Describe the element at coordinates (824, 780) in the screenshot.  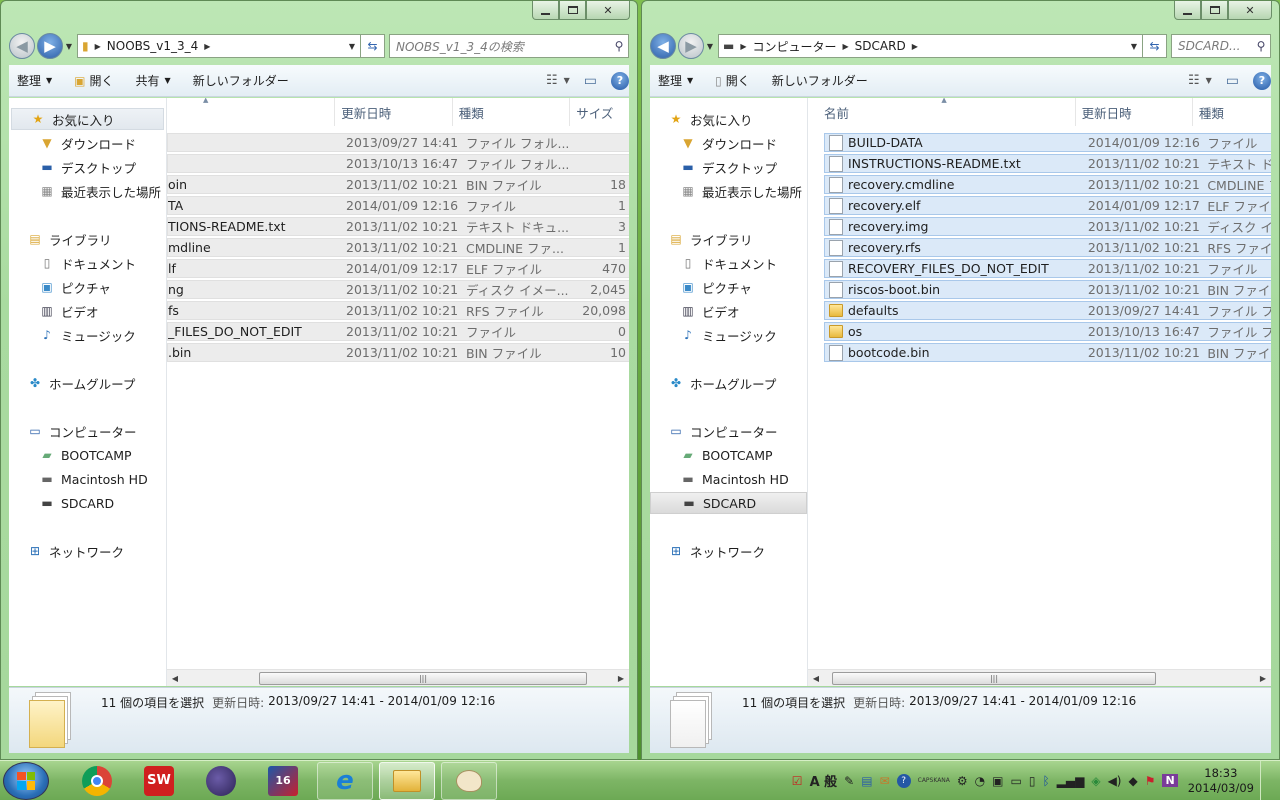
I see `ime-mode-indicator: A 般` at that location.